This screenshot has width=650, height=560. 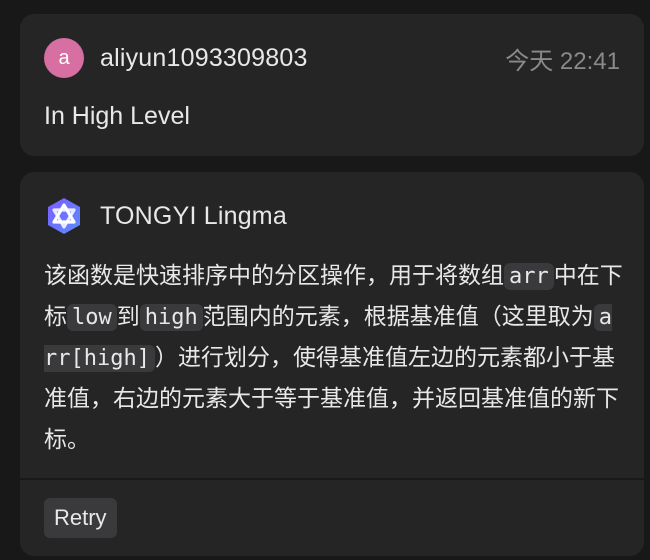 I want to click on username: aliyun1093309803, so click(x=204, y=57).